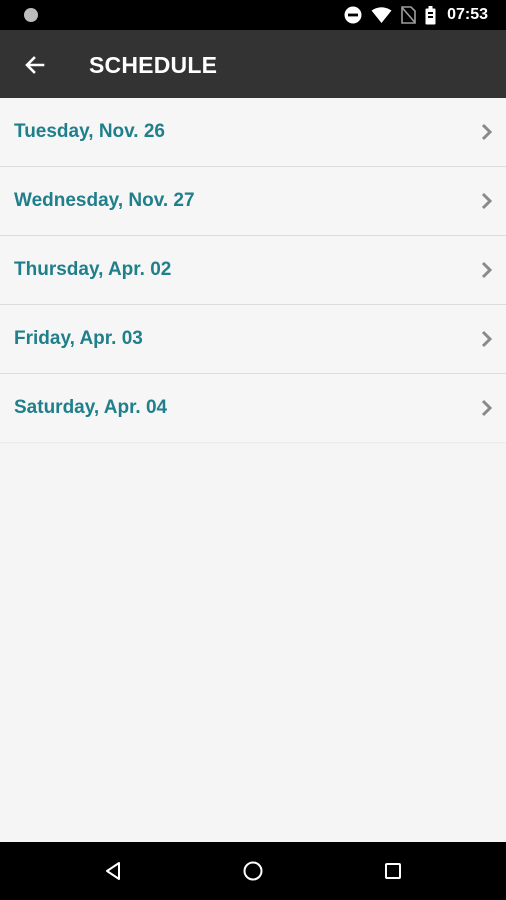  I want to click on back-button, so click(35, 65).